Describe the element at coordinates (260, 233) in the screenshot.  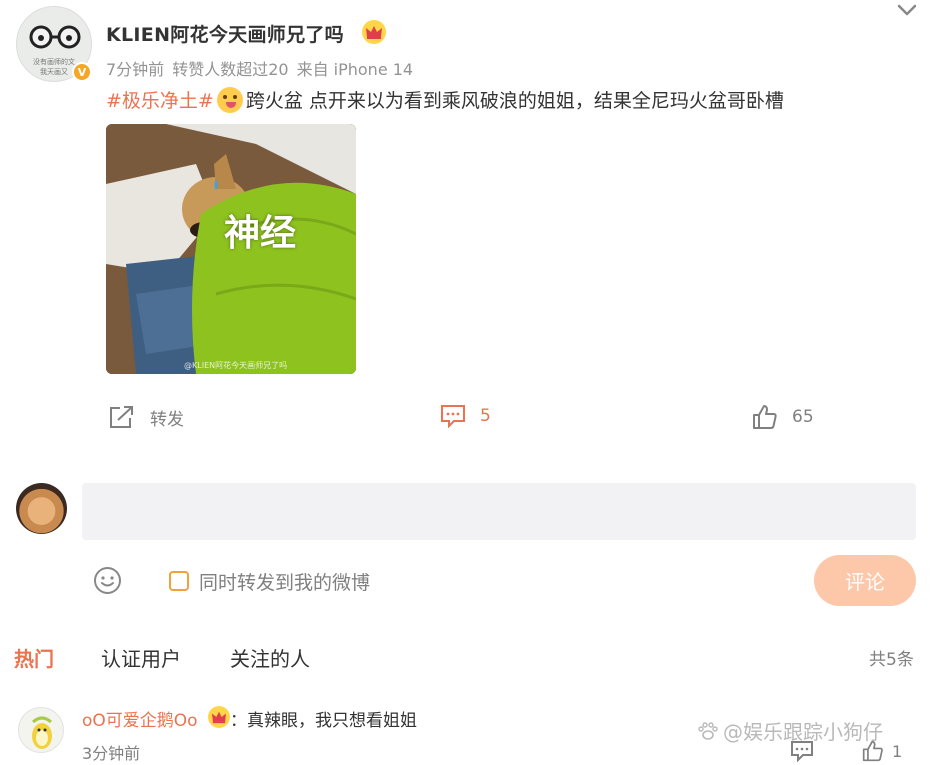
I see `image-caption: 神经` at that location.